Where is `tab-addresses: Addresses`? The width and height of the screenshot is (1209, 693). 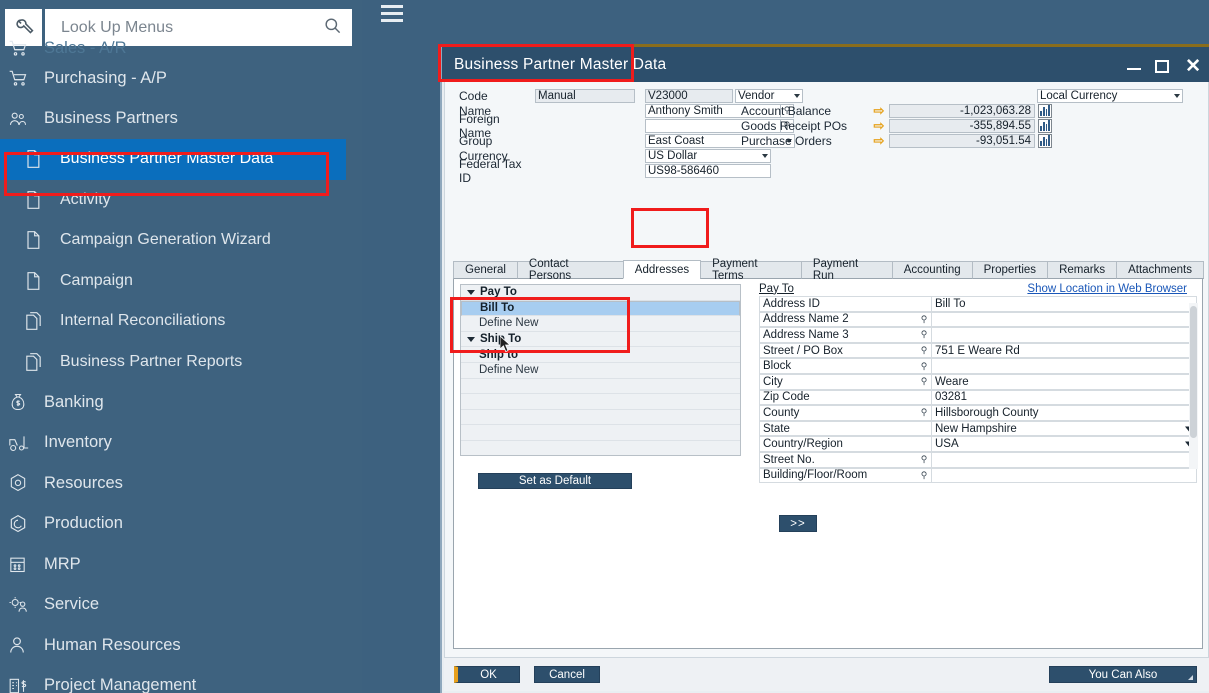
tab-addresses: Addresses is located at coordinates (662, 269).